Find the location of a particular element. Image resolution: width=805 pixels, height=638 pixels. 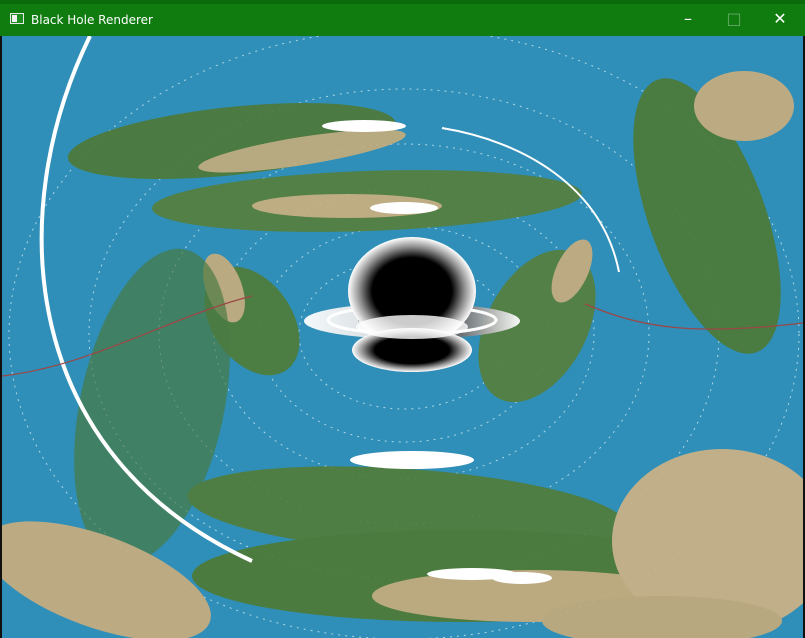

close-button: ✕ is located at coordinates (780, 20).